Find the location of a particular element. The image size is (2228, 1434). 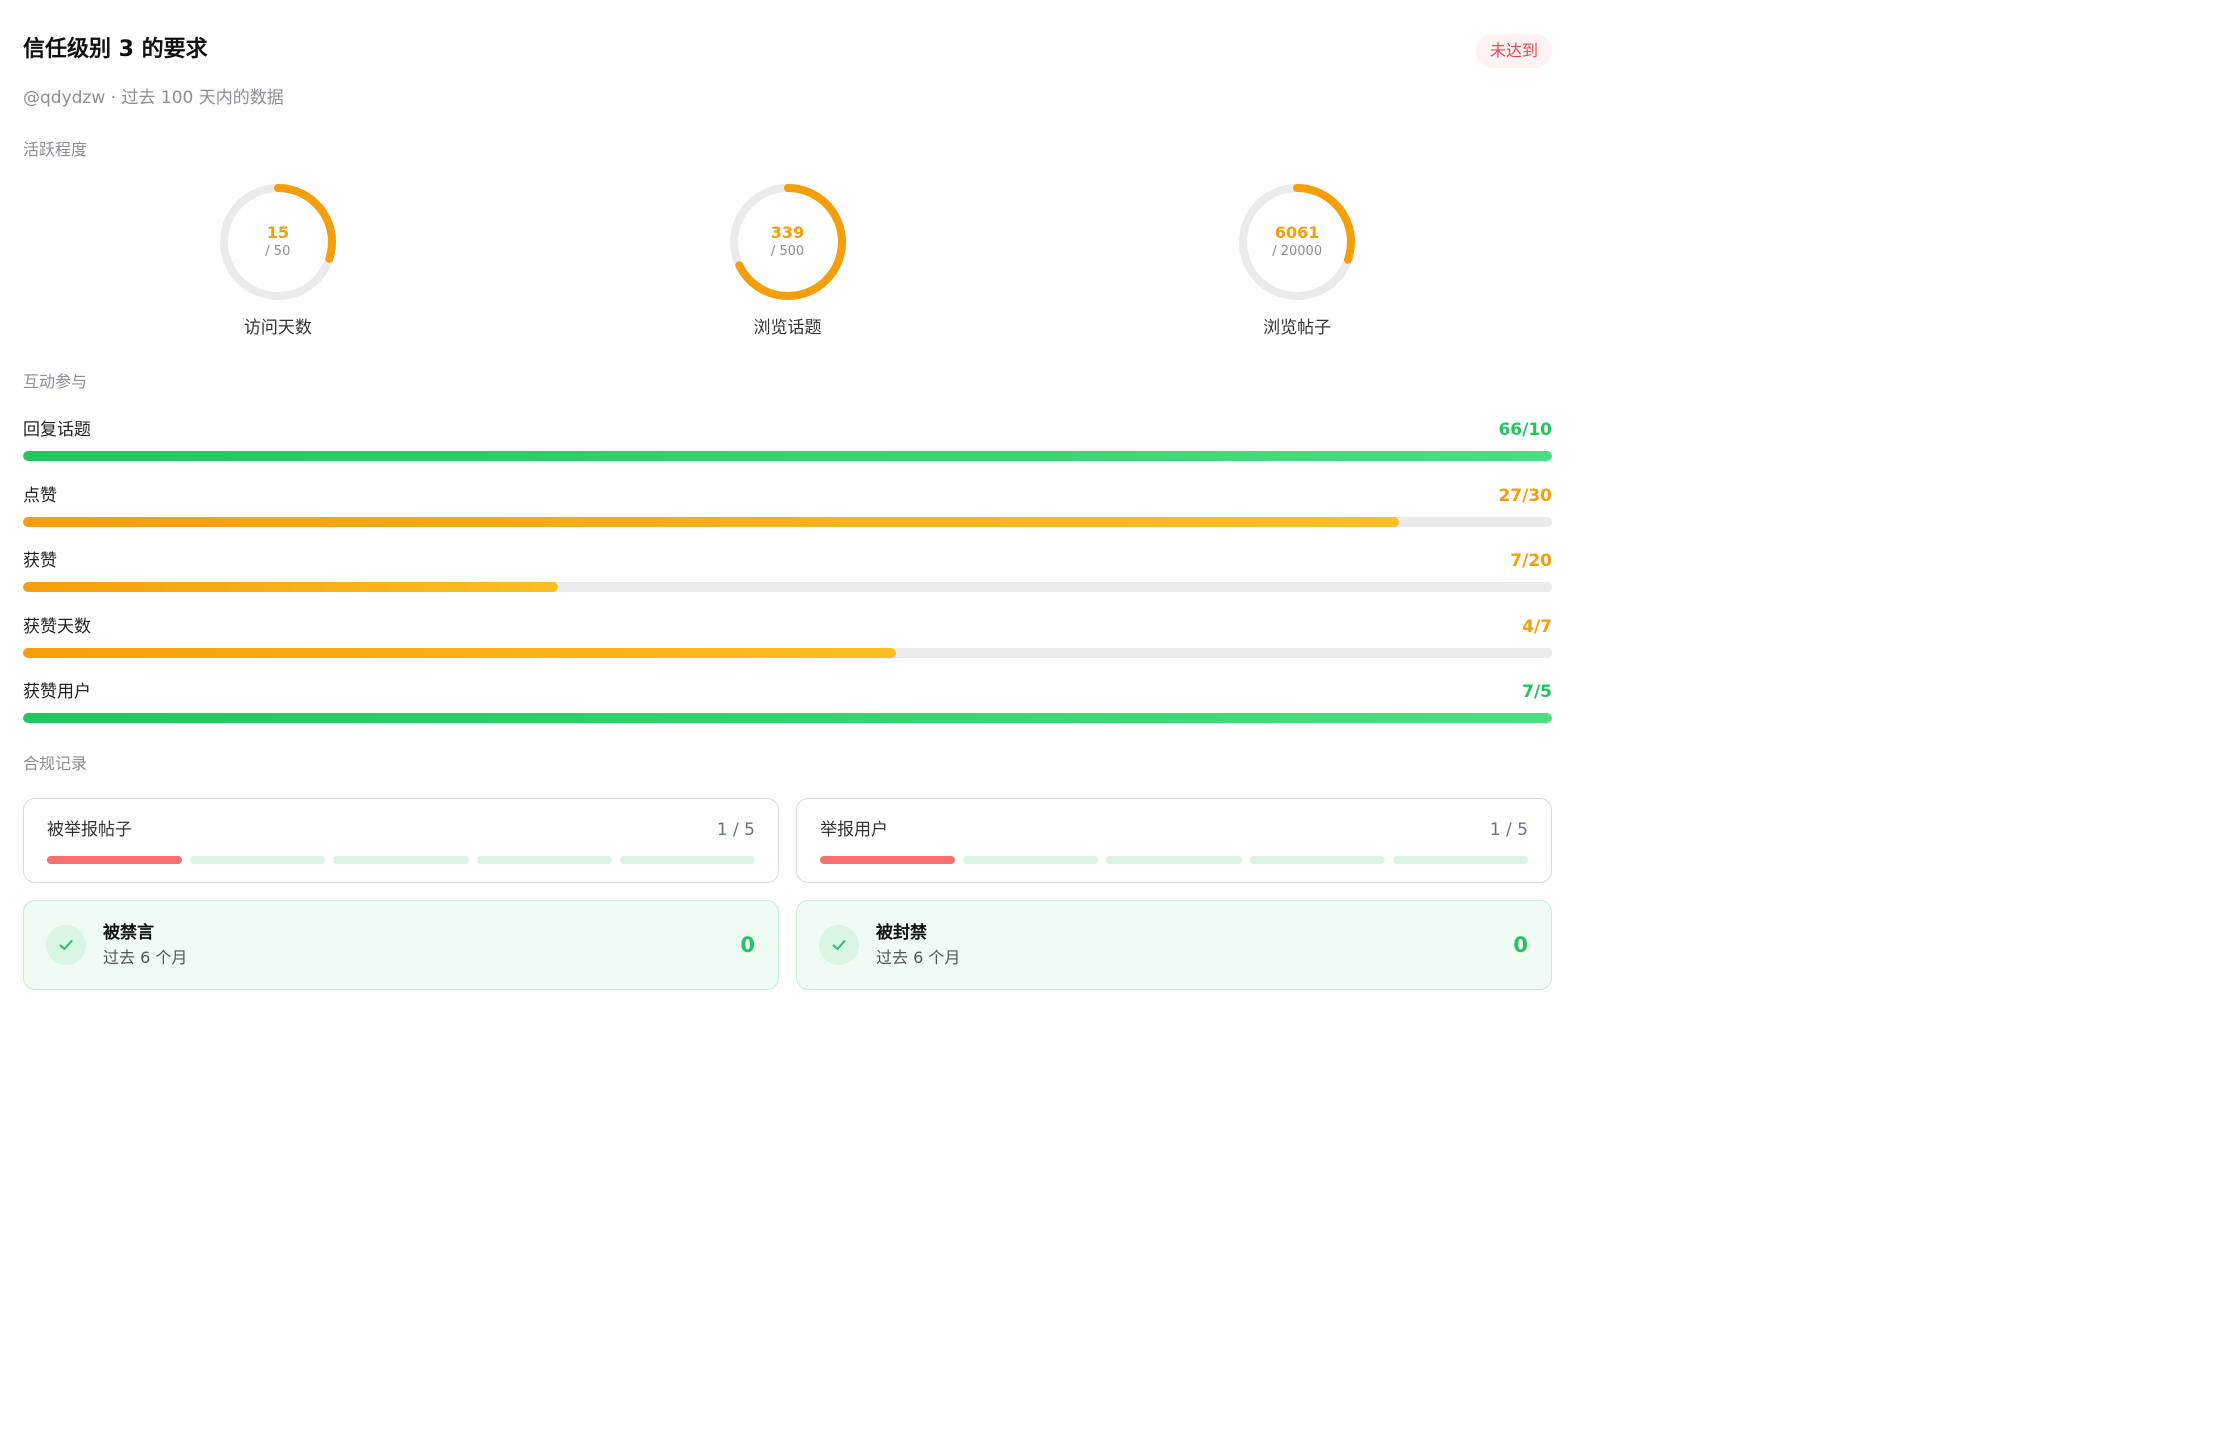

record-box: 被禁言 过去 6 个月 0 is located at coordinates (401, 945).